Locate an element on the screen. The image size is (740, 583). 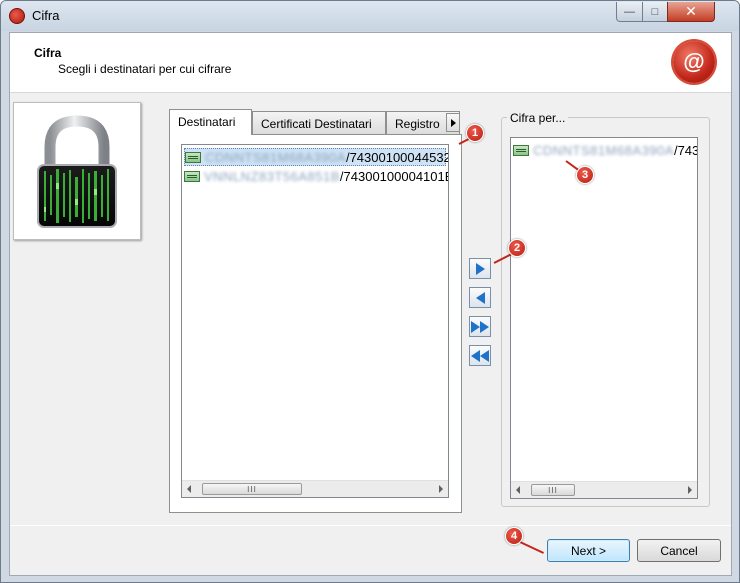
callout-badge-1: 1 is located at coordinates (475, 133).